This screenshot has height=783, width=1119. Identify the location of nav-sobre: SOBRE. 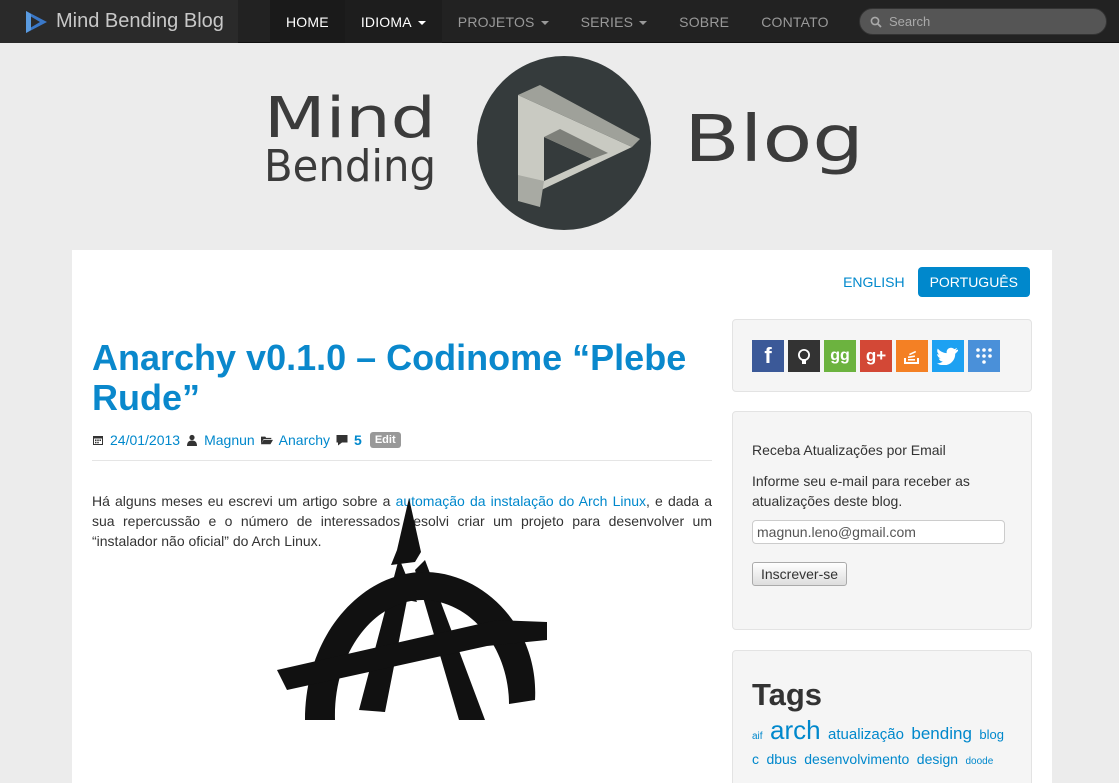
(704, 21).